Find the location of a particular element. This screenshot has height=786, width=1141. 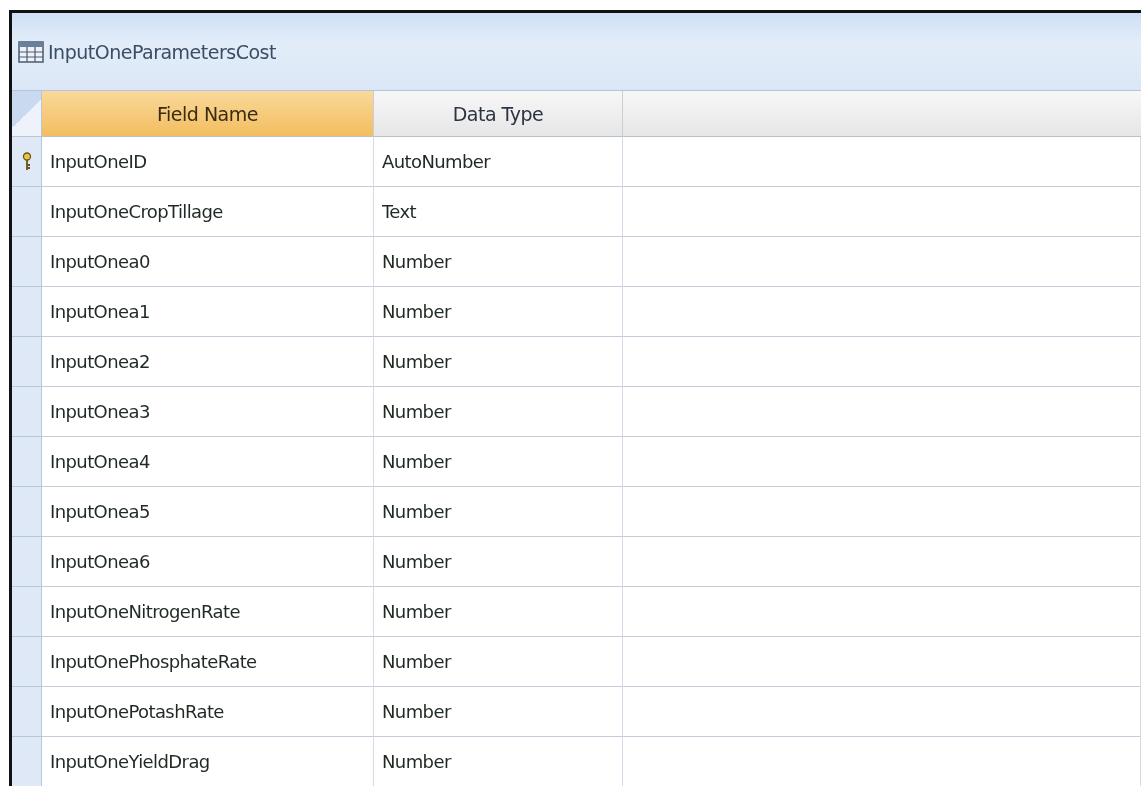

row-selector is located at coordinates (27, 162).